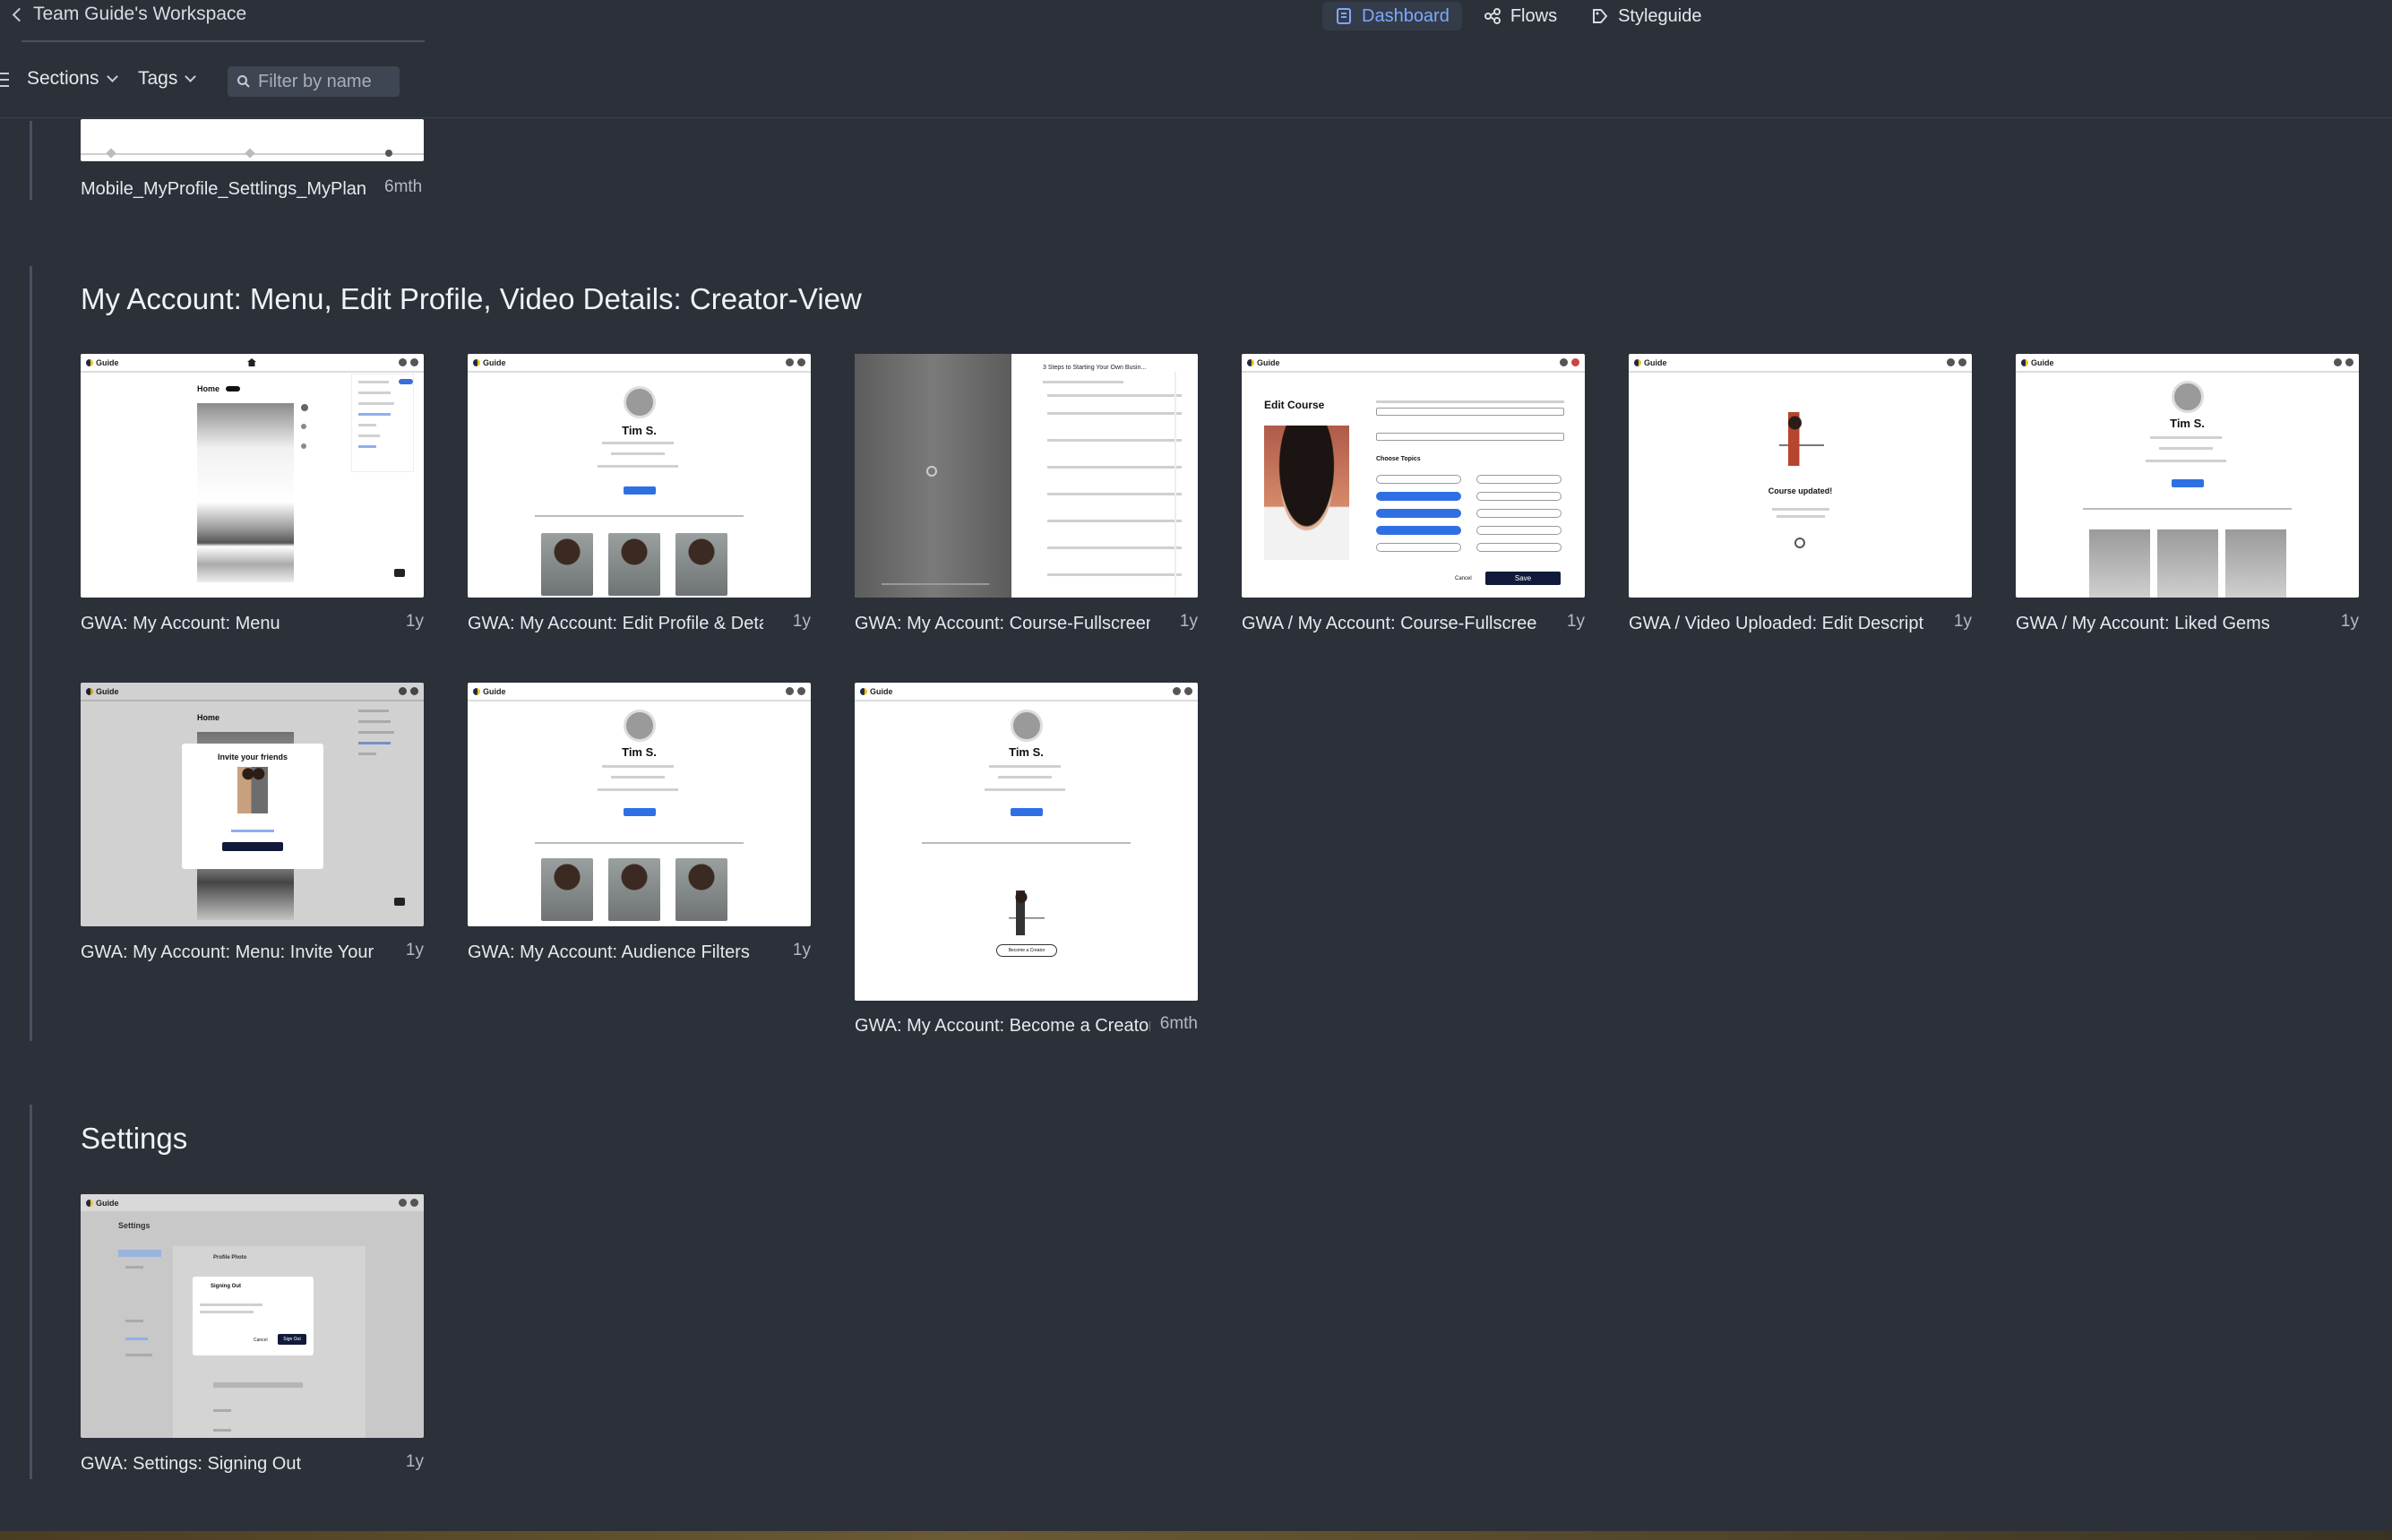 Image resolution: width=2392 pixels, height=1540 pixels. What do you see at coordinates (1802, 439) in the screenshot?
I see `illustration` at bounding box center [1802, 439].